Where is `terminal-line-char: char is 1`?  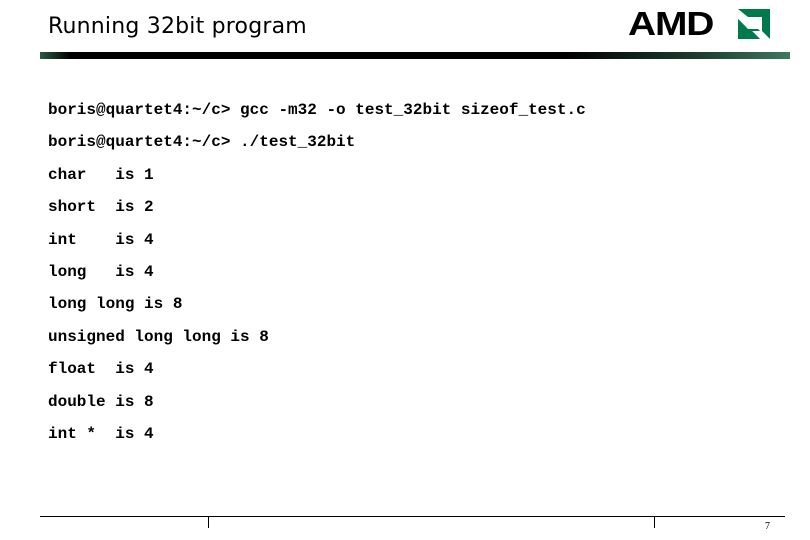 terminal-line-char: char is 1 is located at coordinates (101, 174).